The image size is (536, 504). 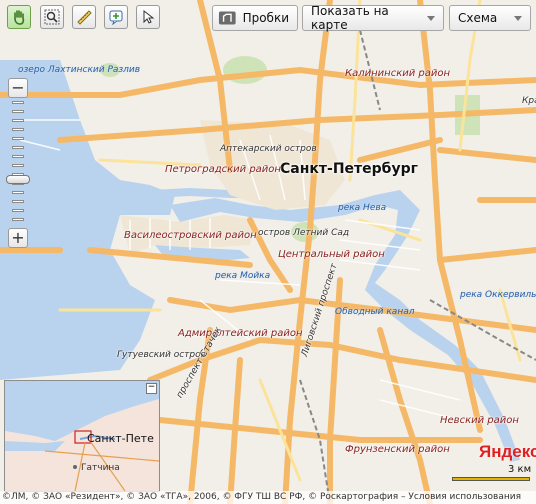 I want to click on map-type-label: Схема, so click(x=478, y=18).